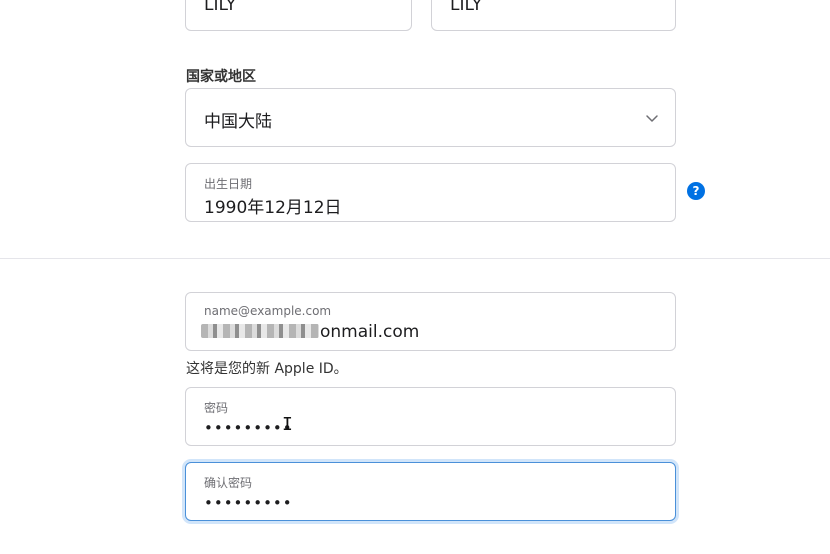 This screenshot has width=830, height=554. Describe the element at coordinates (696, 191) in the screenshot. I see `help-icon: ?` at that location.